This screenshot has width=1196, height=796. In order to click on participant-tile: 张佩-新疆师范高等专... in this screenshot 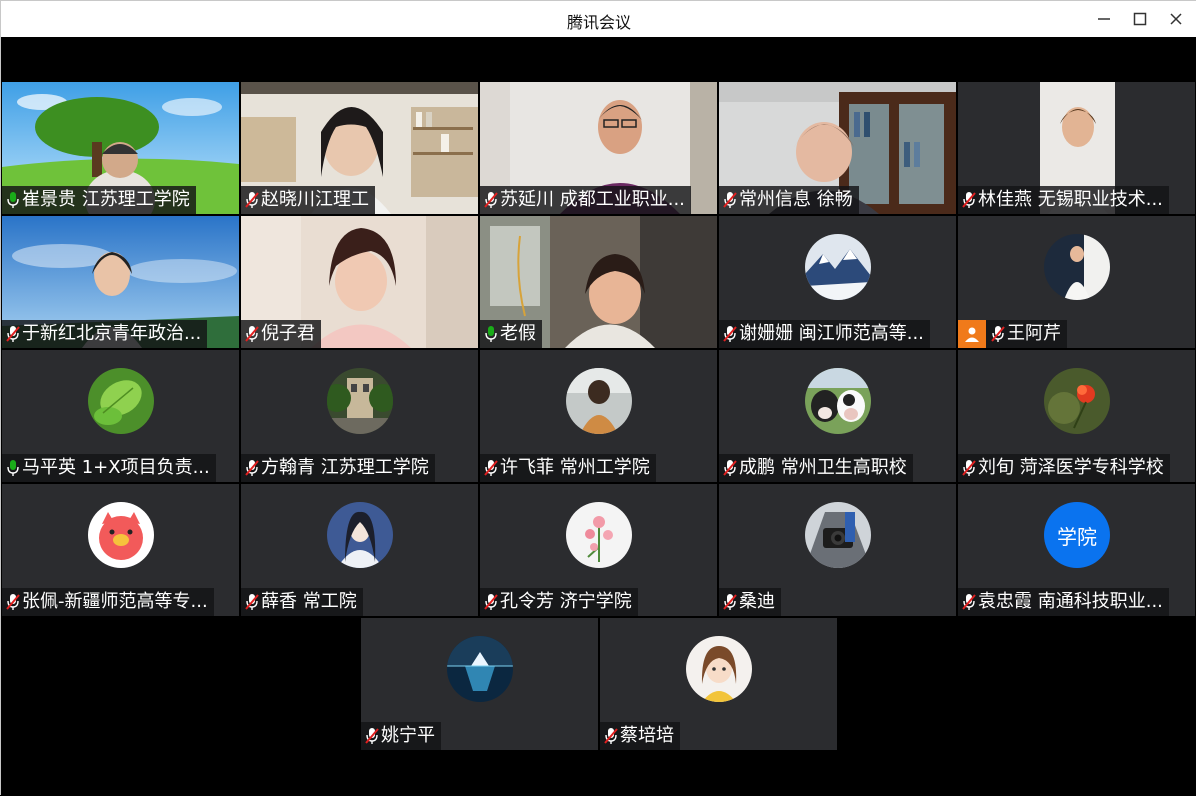, I will do `click(120, 550)`.